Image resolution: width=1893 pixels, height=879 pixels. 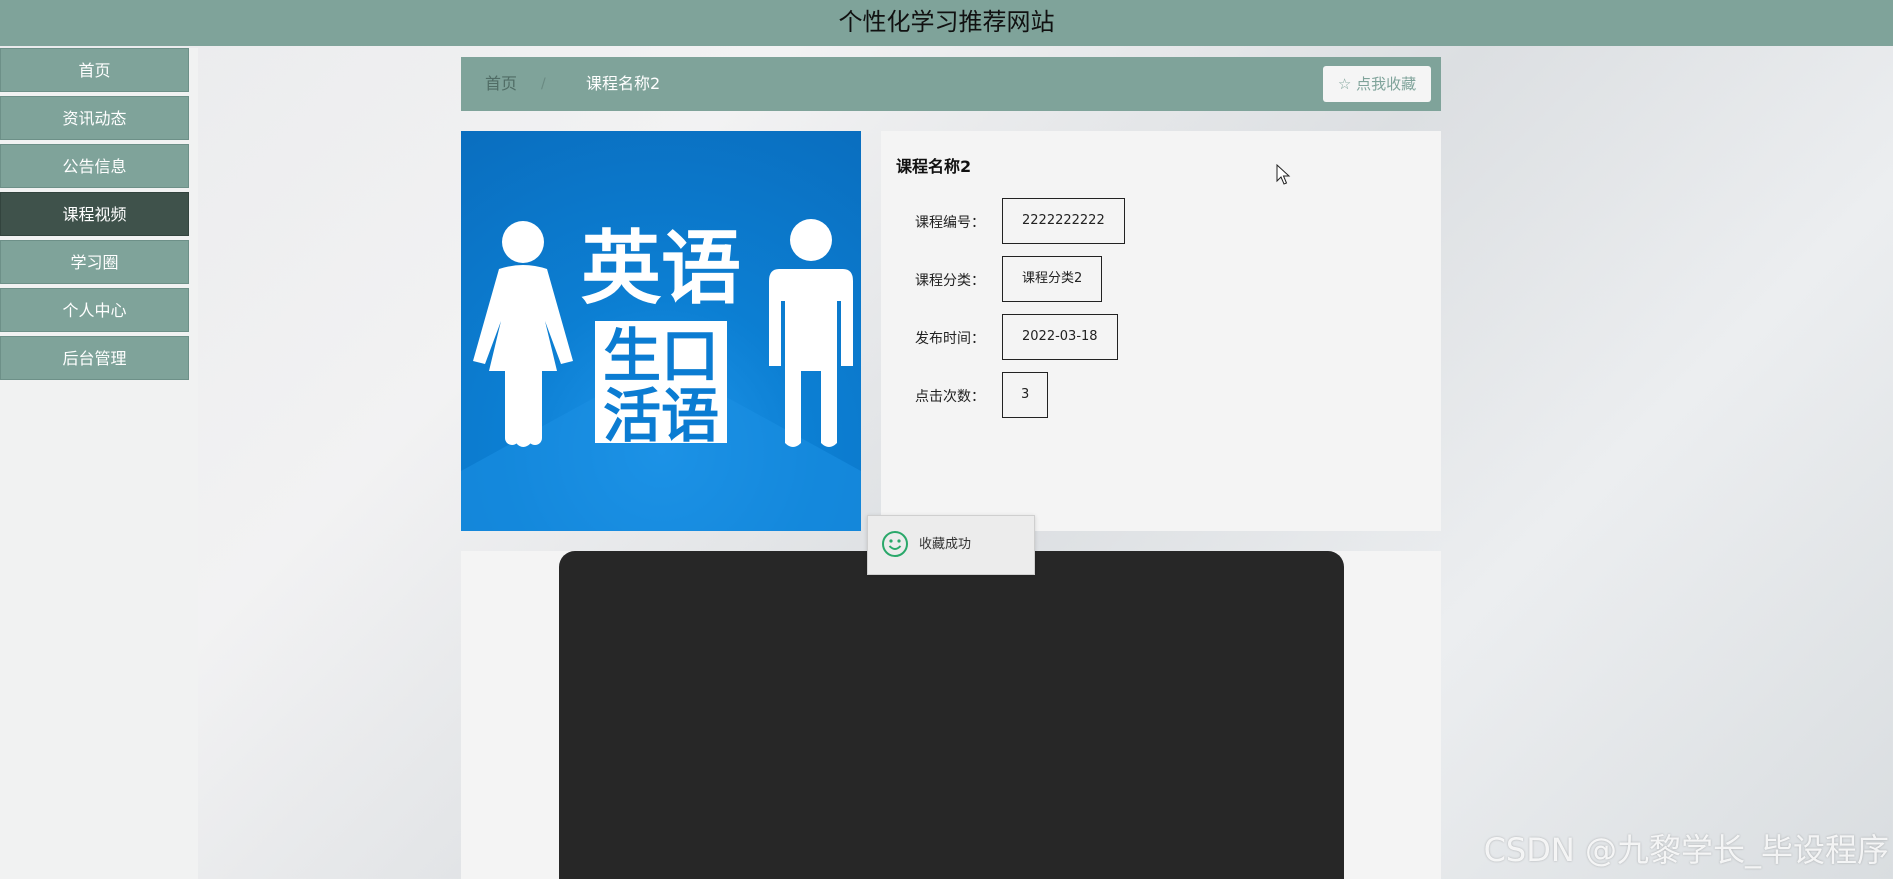 What do you see at coordinates (811, 333) in the screenshot?
I see `man-figure` at bounding box center [811, 333].